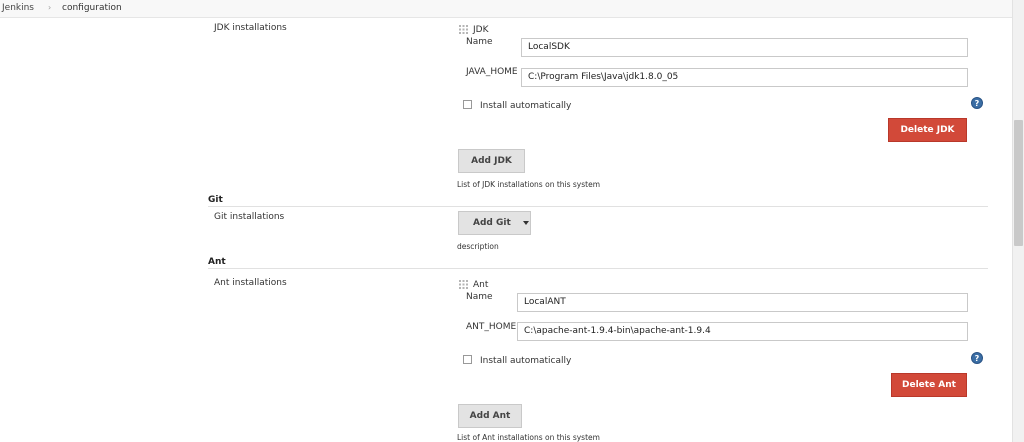  What do you see at coordinates (481, 285) in the screenshot?
I see `ant-block-title: Ant` at bounding box center [481, 285].